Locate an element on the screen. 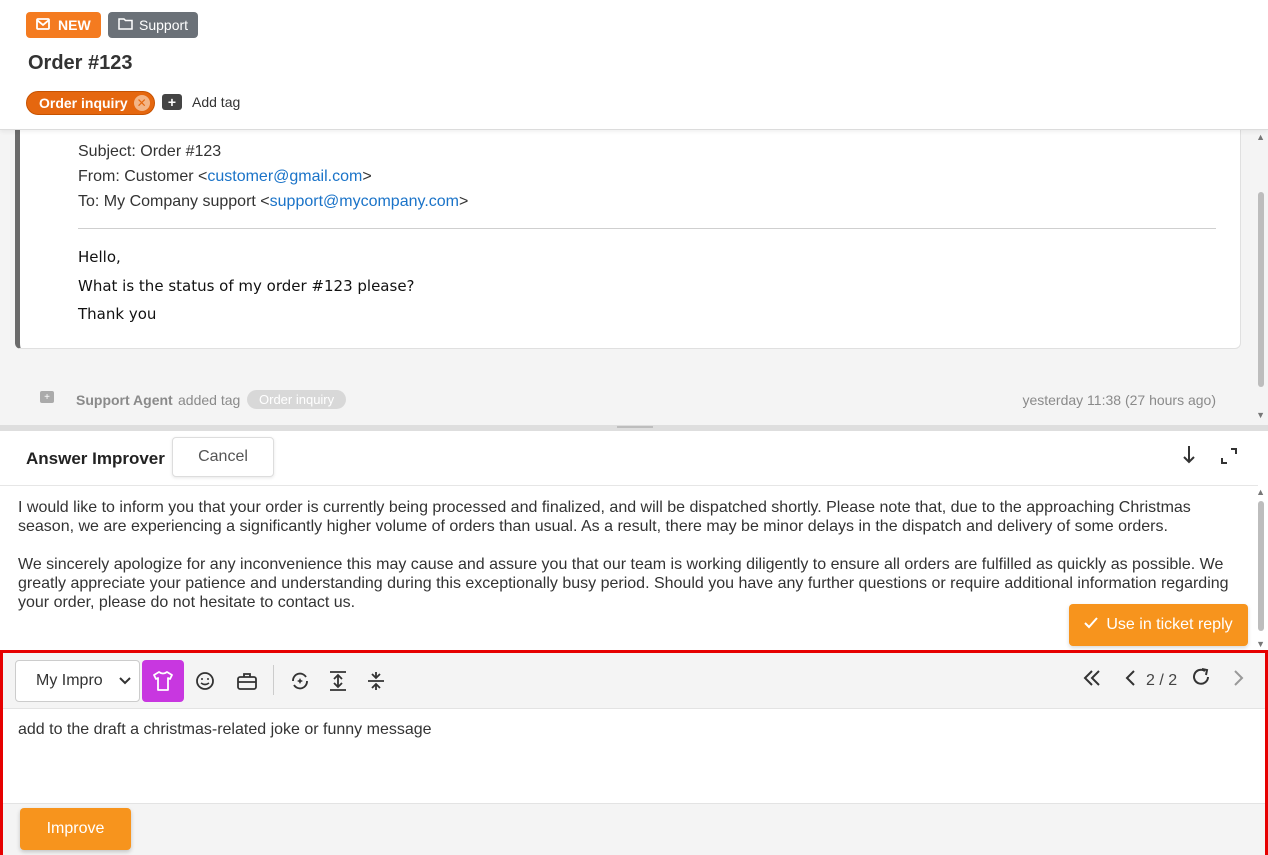  status-badge-label: NEW is located at coordinates (74, 25).